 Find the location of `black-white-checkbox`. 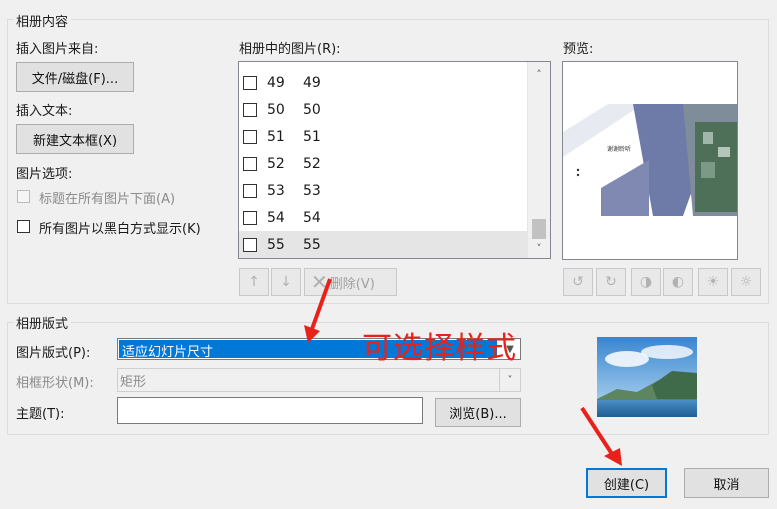

black-white-checkbox is located at coordinates (23, 226).